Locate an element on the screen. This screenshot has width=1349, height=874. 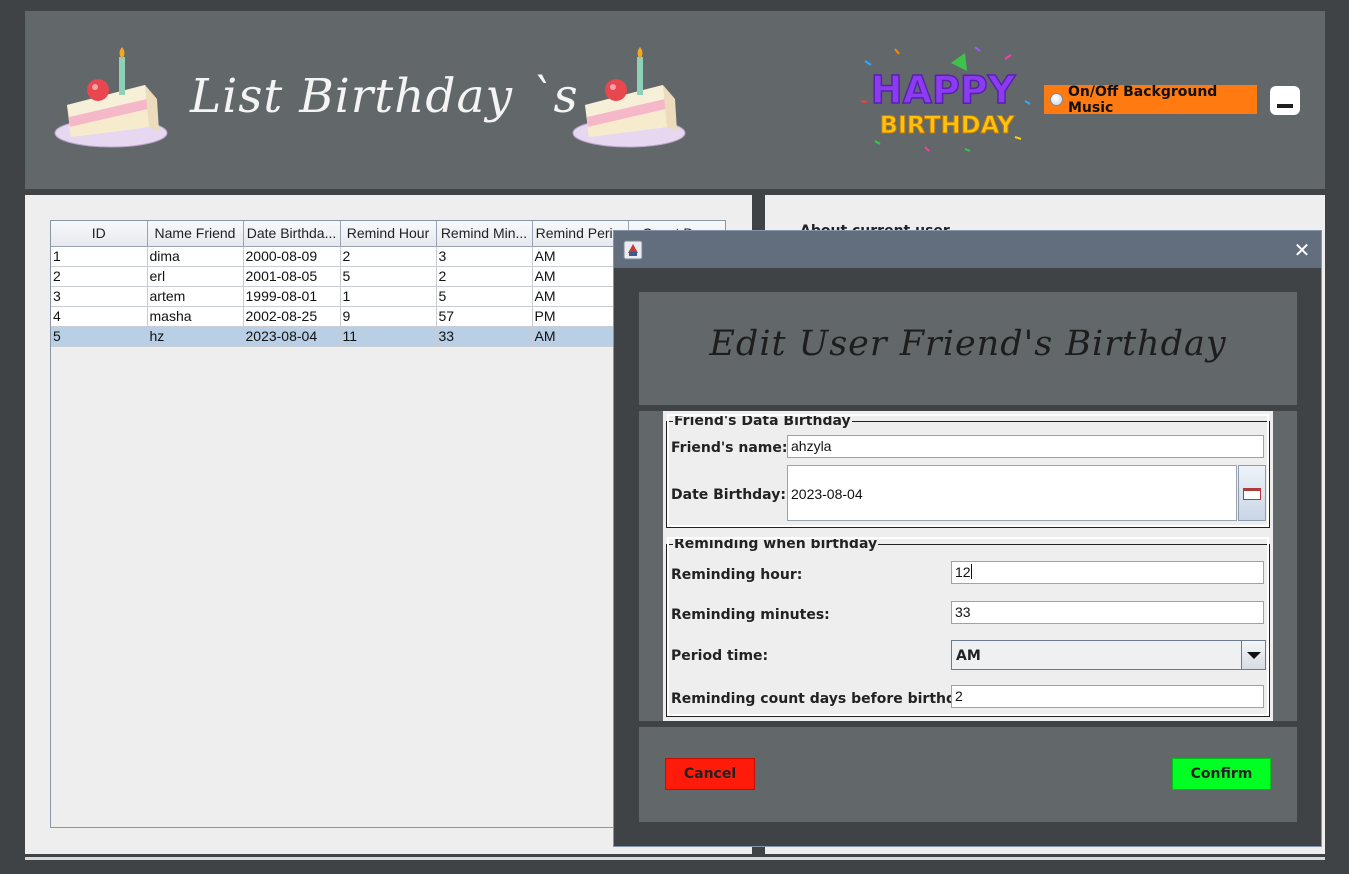
chevron-down-icon is located at coordinates (1253, 655).